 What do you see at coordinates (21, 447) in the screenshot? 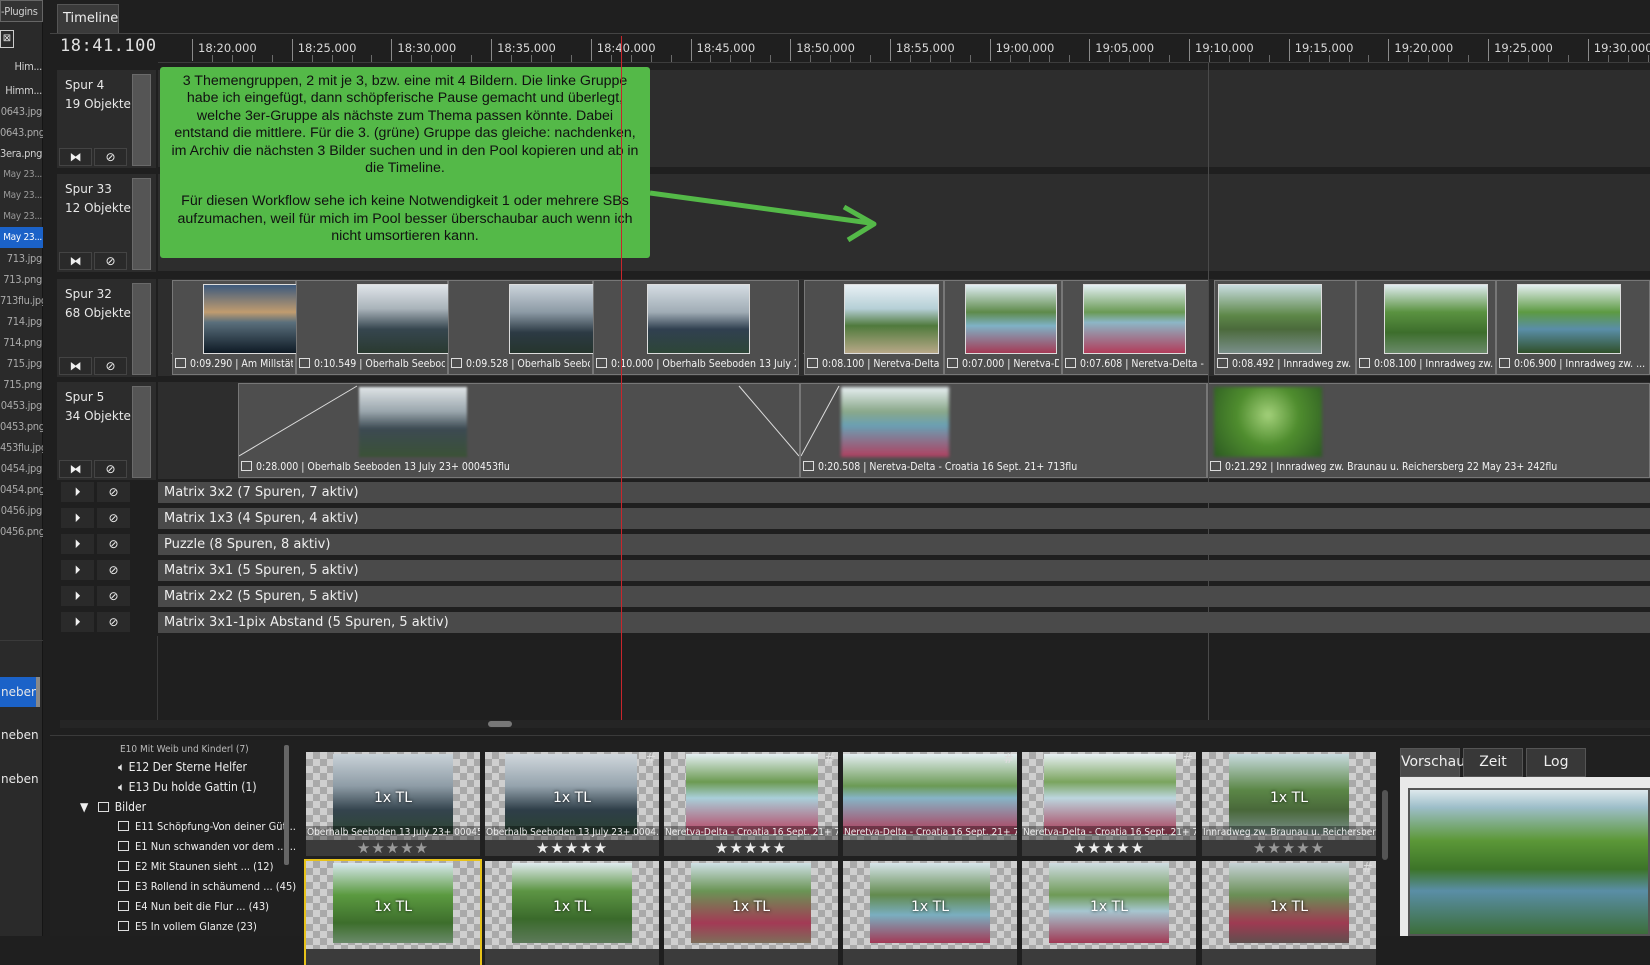
I see `list-item: 453flu.jpg` at bounding box center [21, 447].